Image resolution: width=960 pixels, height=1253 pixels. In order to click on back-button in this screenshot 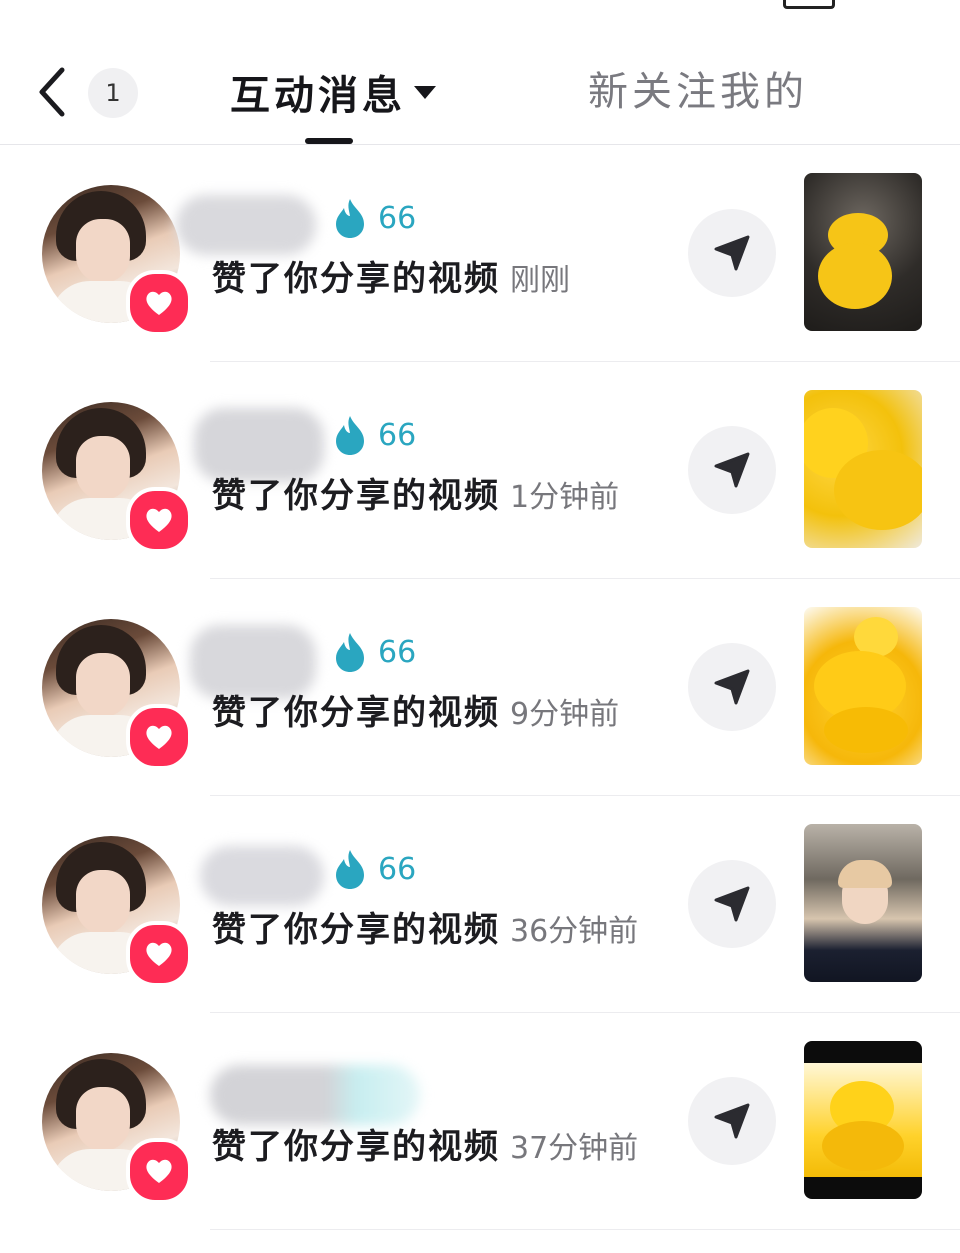, I will do `click(52, 92)`.